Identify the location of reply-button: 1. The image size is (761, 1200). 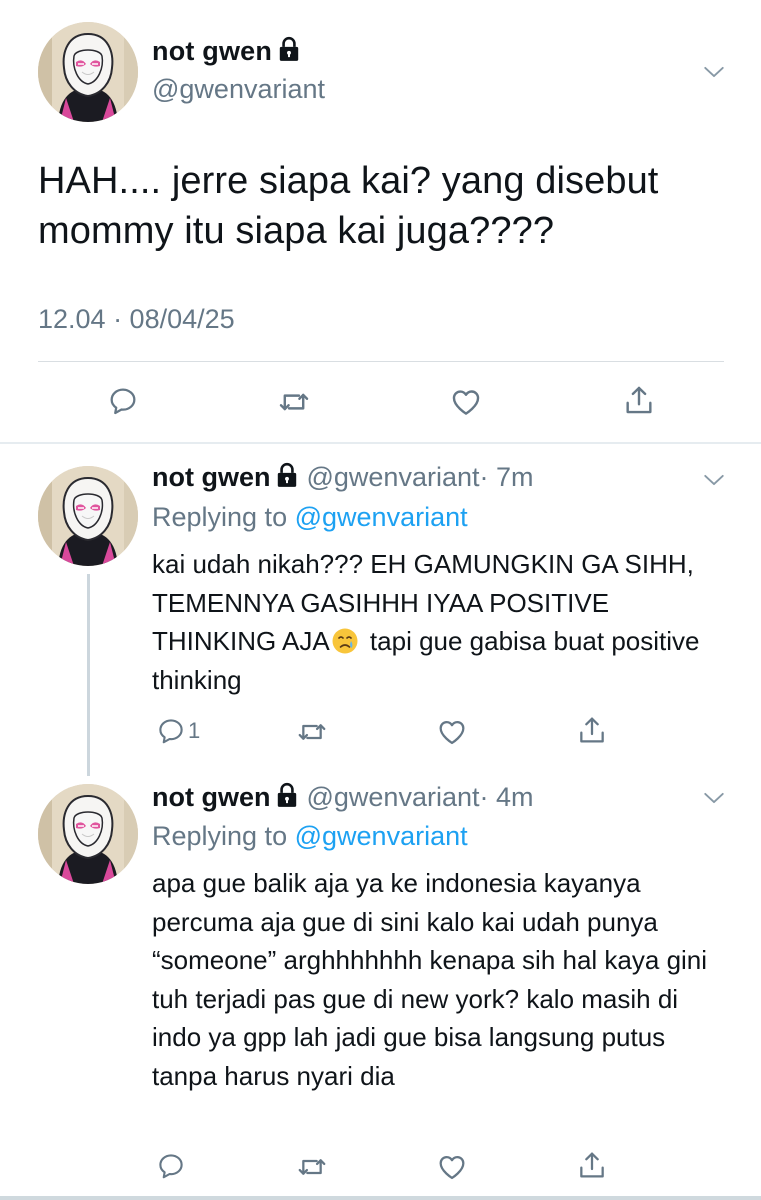
(178, 731).